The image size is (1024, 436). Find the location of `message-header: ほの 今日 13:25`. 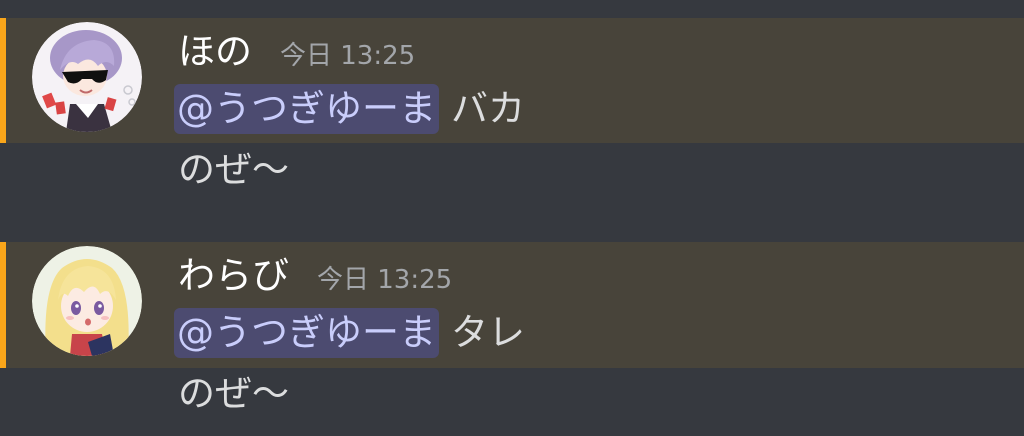

message-header: ほの 今日 13:25 is located at coordinates (296, 52).